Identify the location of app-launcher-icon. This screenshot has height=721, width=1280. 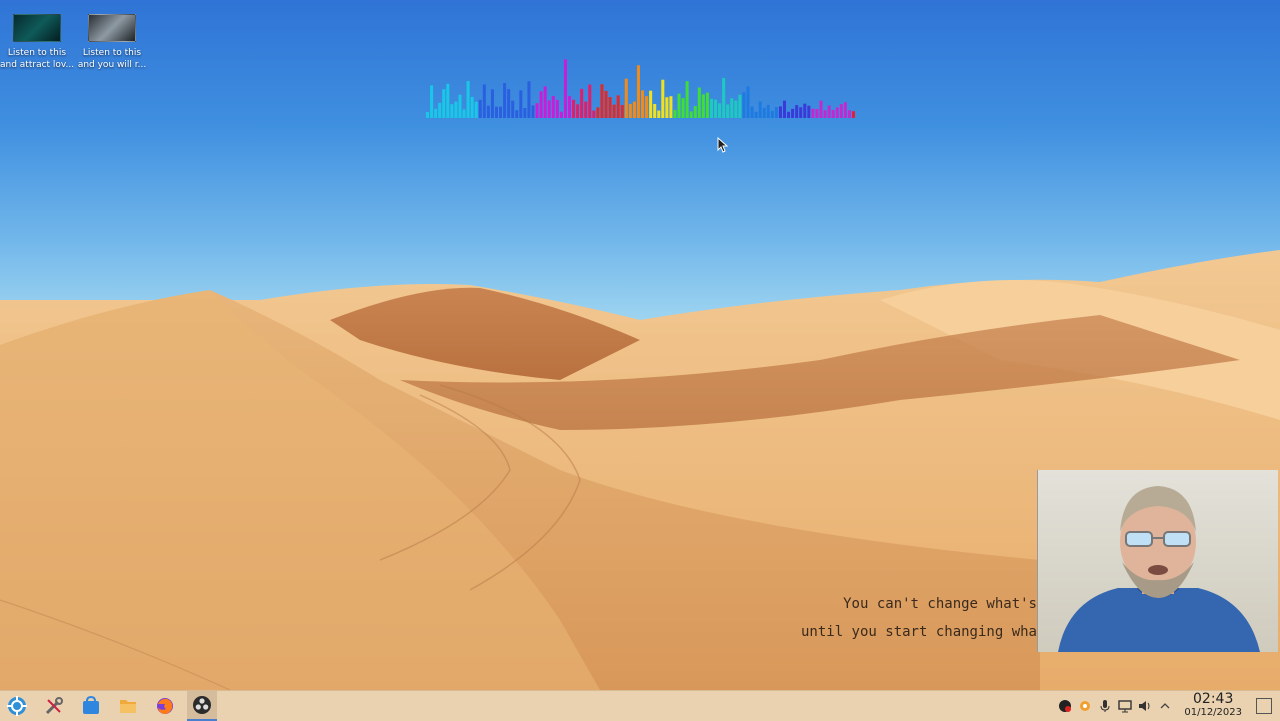
(17, 706).